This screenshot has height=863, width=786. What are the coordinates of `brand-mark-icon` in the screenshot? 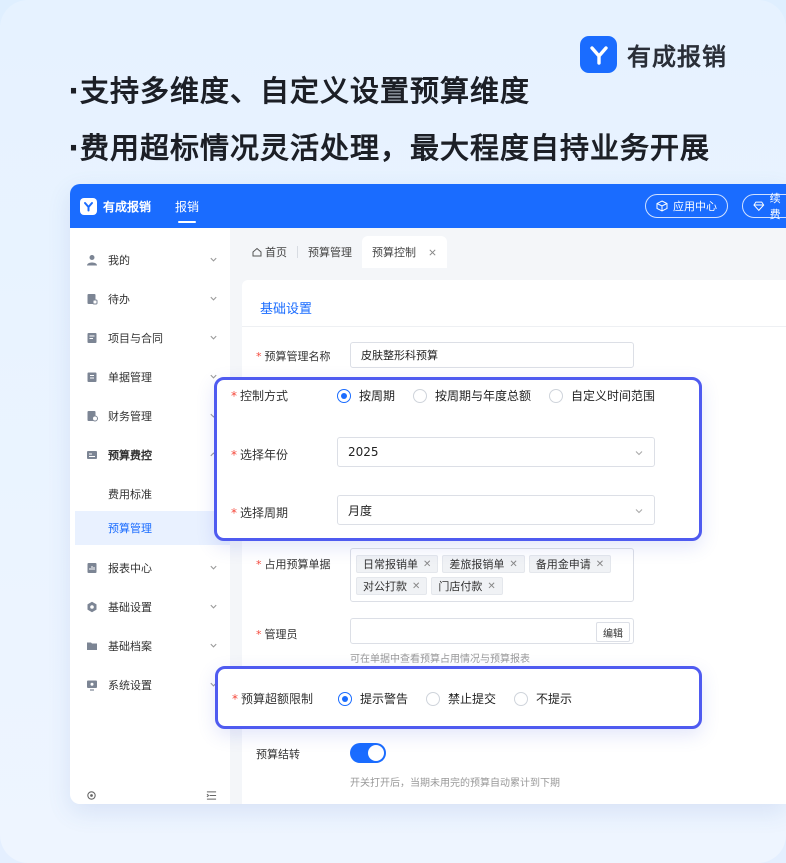 It's located at (598, 54).